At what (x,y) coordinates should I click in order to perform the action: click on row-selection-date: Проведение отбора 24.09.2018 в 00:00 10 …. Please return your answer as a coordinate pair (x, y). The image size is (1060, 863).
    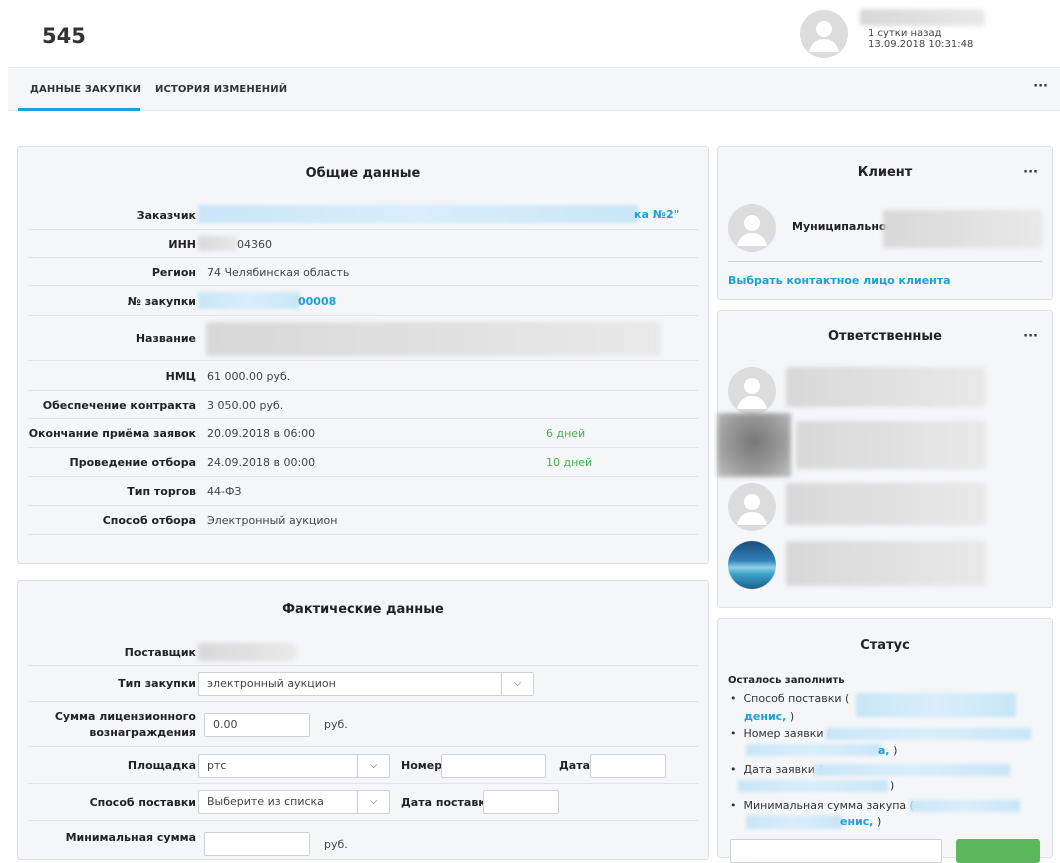
    Looking at the image, I should click on (363, 462).